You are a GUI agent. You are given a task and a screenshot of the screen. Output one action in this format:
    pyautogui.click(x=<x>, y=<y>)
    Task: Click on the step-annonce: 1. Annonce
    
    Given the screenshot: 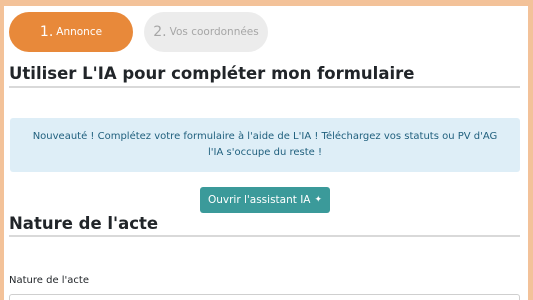 What is the action you would take?
    pyautogui.click(x=71, y=32)
    